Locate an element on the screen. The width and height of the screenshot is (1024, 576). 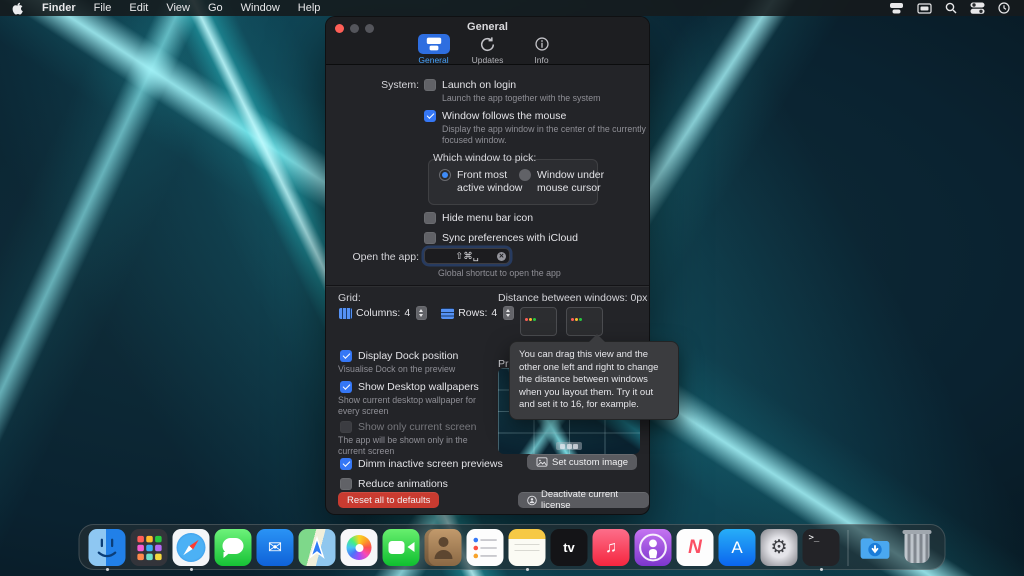
dock-app-maps is located at coordinates (317, 549).